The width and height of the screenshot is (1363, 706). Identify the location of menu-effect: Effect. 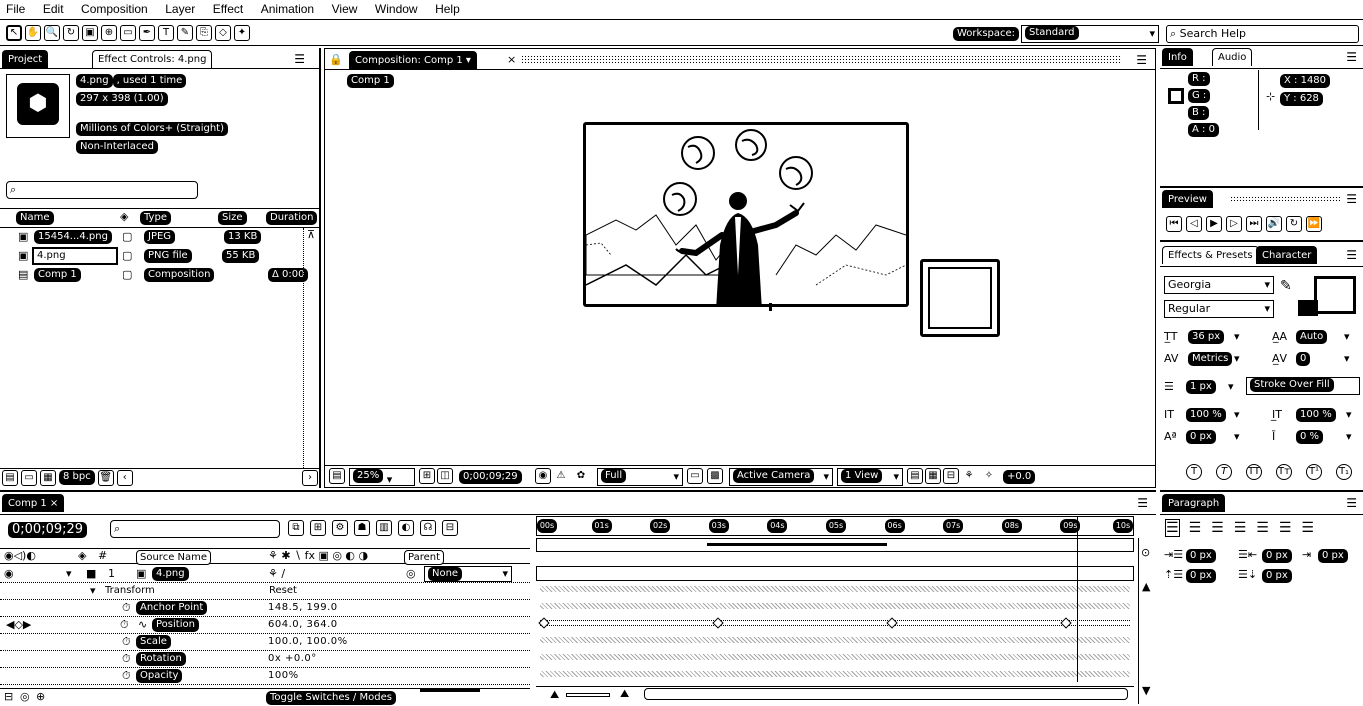
(228, 9).